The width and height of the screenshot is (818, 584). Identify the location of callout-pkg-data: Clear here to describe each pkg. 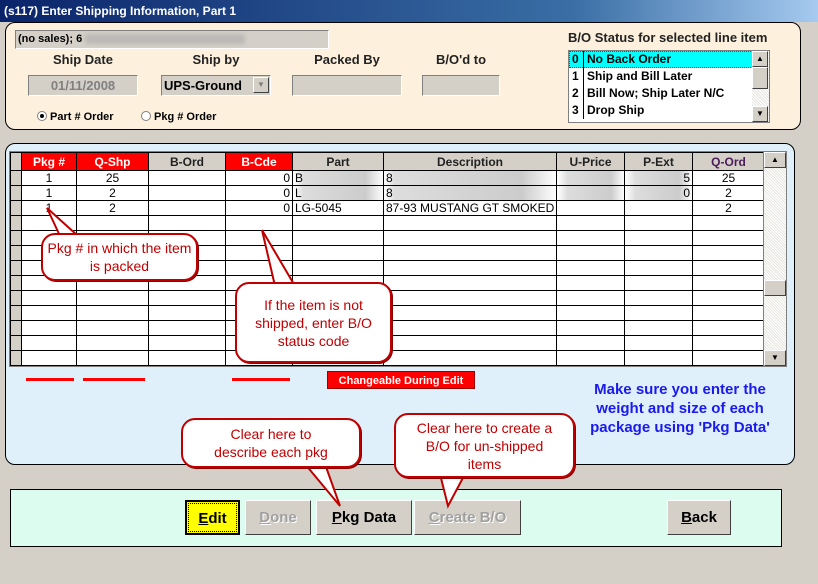
(271, 443).